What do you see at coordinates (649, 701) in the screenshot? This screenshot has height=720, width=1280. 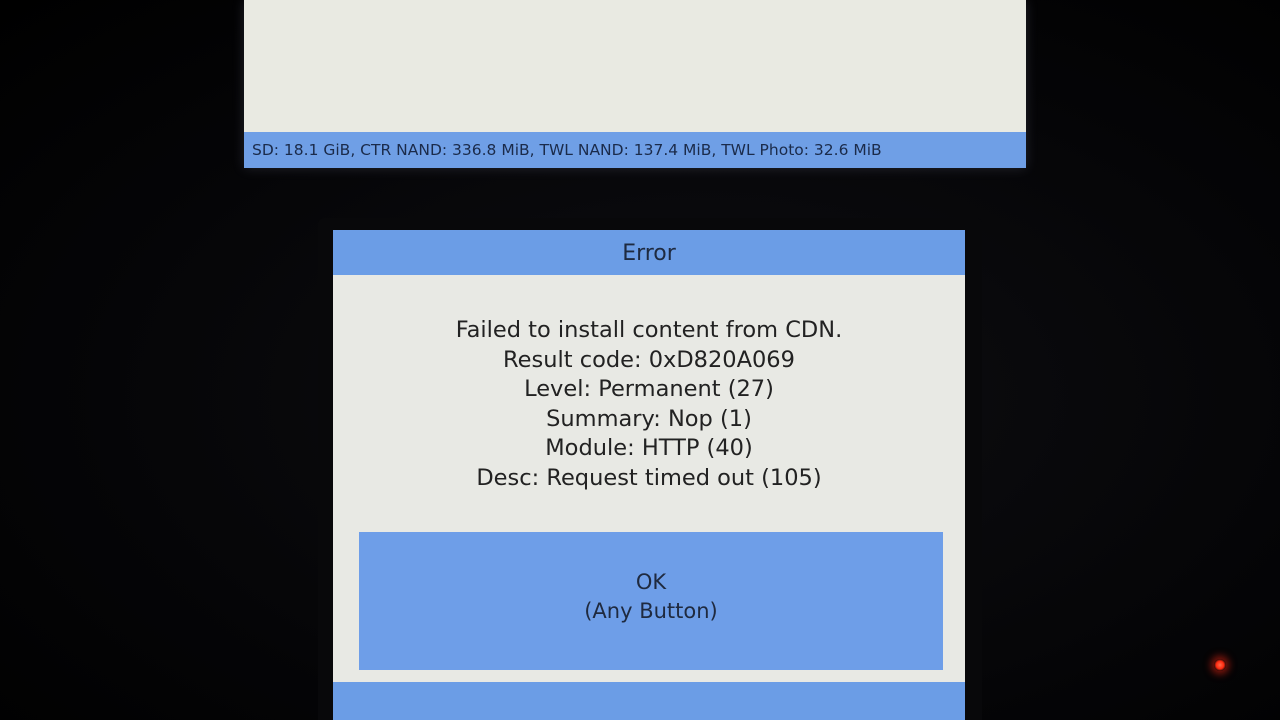 I see `bottom-bar` at bounding box center [649, 701].